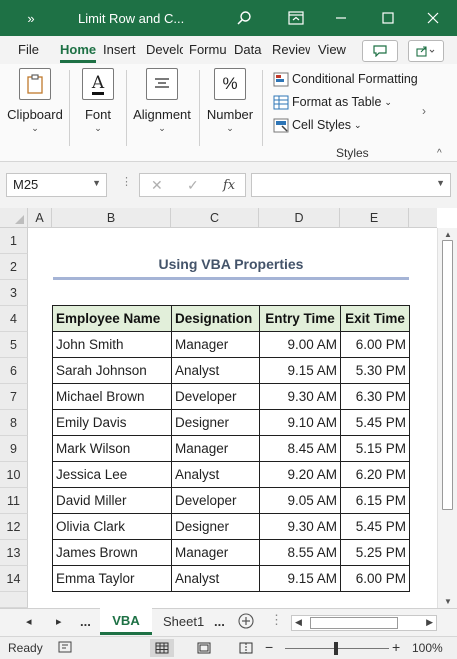  What do you see at coordinates (35, 101) in the screenshot?
I see `clipboard-group: Clipboard ⌄` at bounding box center [35, 101].